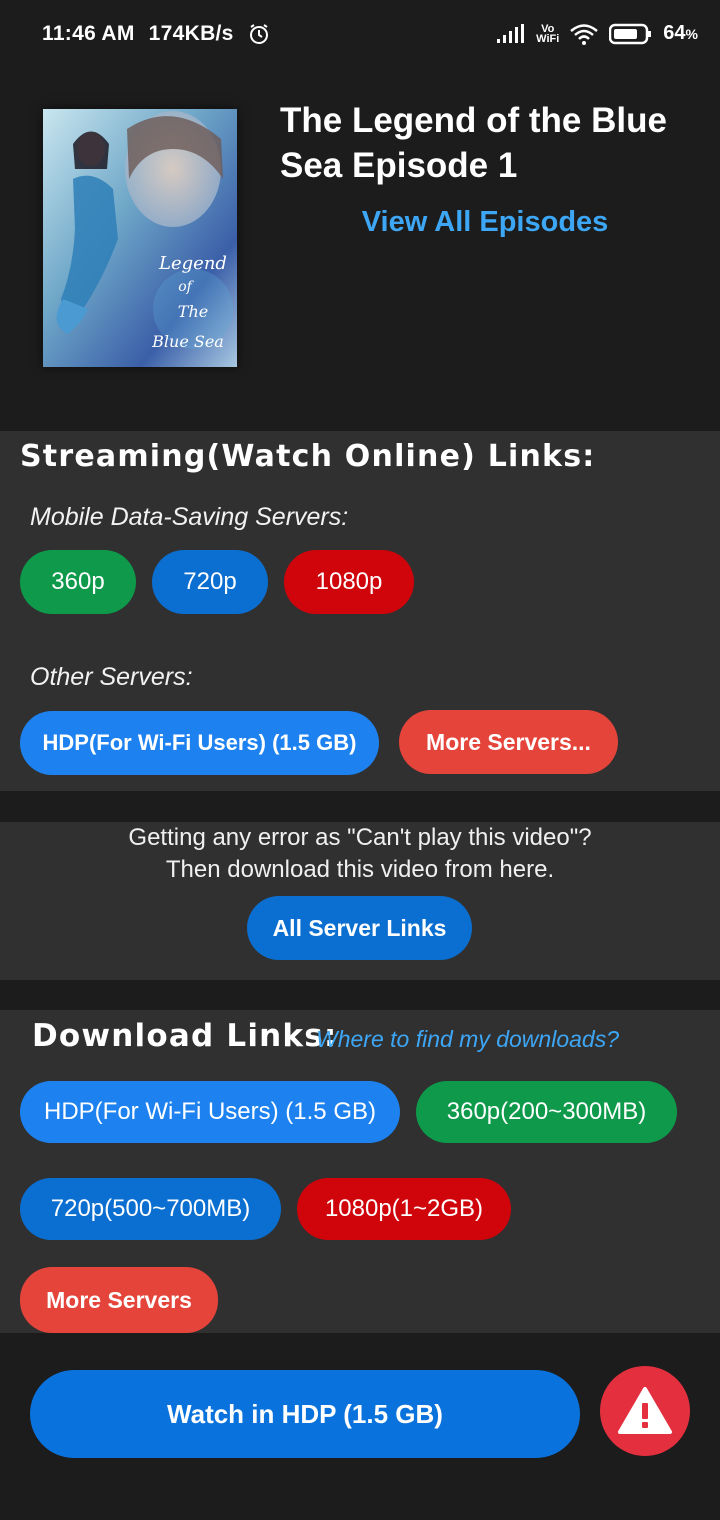  I want to click on download-720p-button: 720p(500~700MB), so click(150, 1209).